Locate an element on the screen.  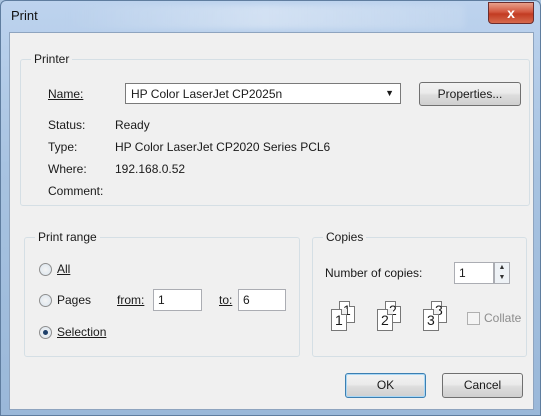
ok-button-label: OK is located at coordinates (385, 385).